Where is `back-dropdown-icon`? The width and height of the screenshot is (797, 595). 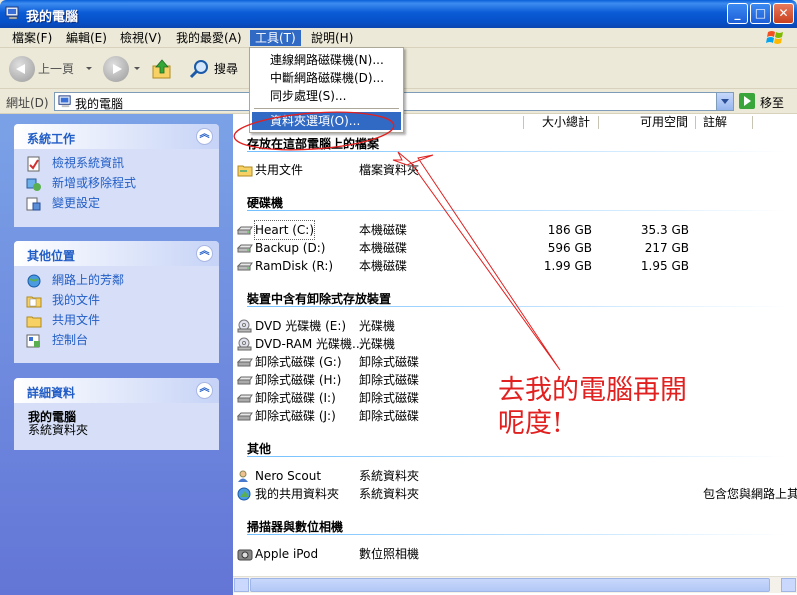
back-dropdown-icon is located at coordinates (89, 68).